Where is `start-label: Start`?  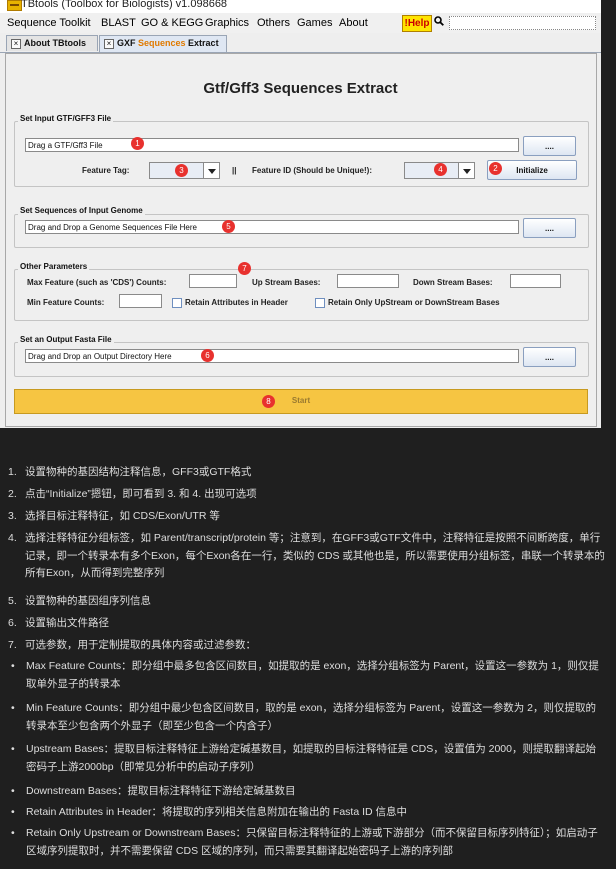
start-label: Start is located at coordinates (301, 400).